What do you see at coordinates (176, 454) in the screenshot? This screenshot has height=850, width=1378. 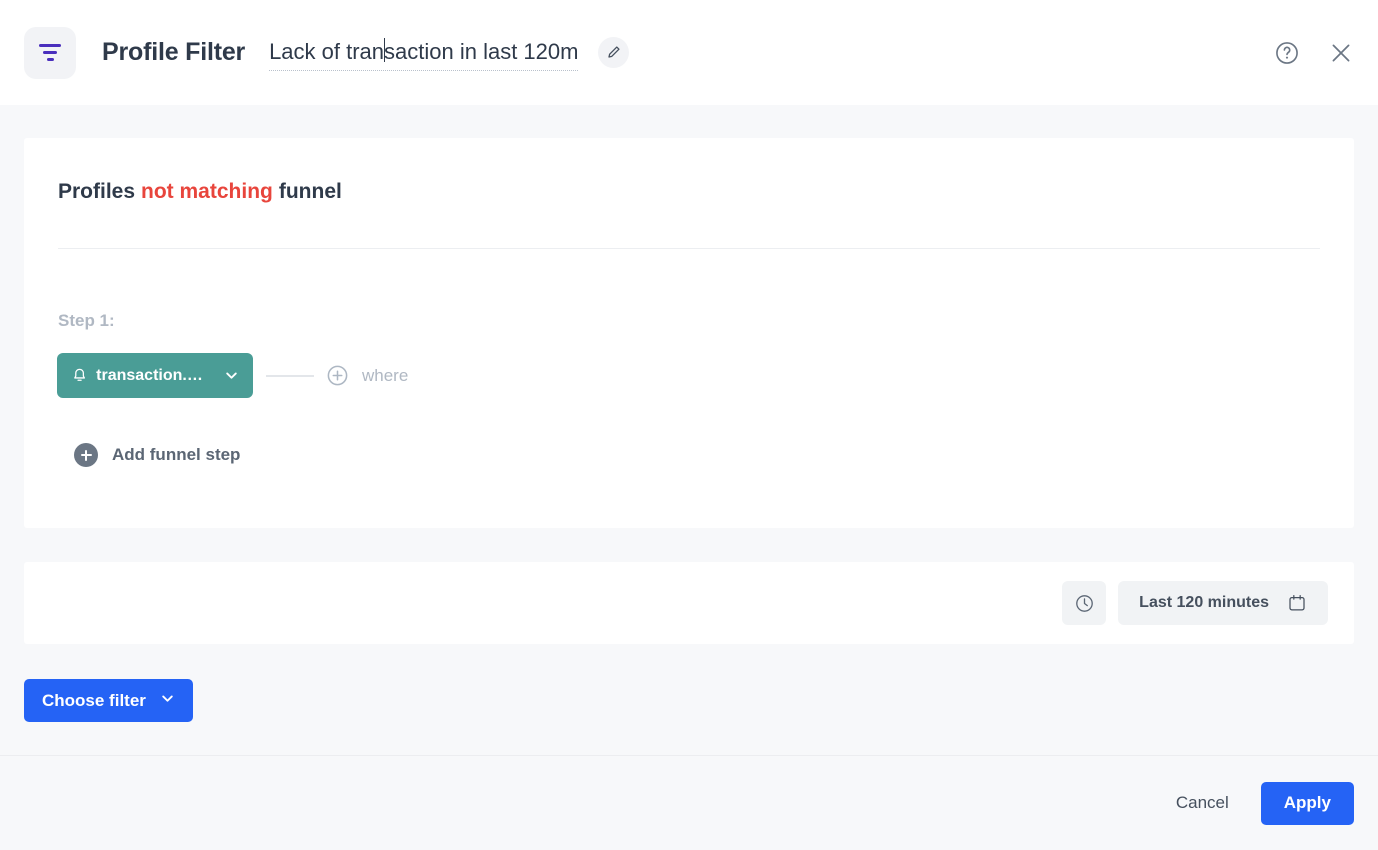 I see `add-funnel-step-label: Add funnel step` at bounding box center [176, 454].